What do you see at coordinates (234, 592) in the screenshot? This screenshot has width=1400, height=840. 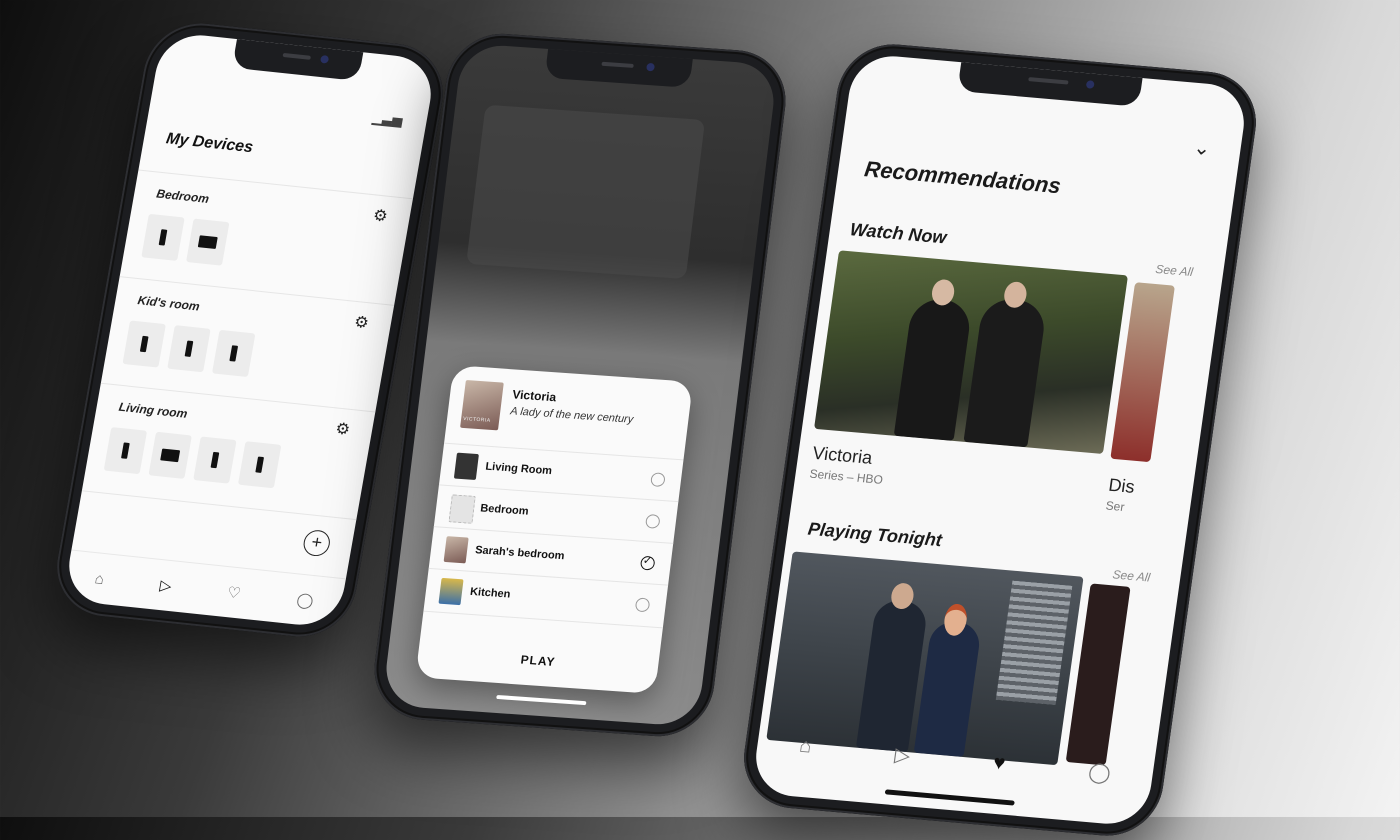 I see `heart-icon: ♡` at bounding box center [234, 592].